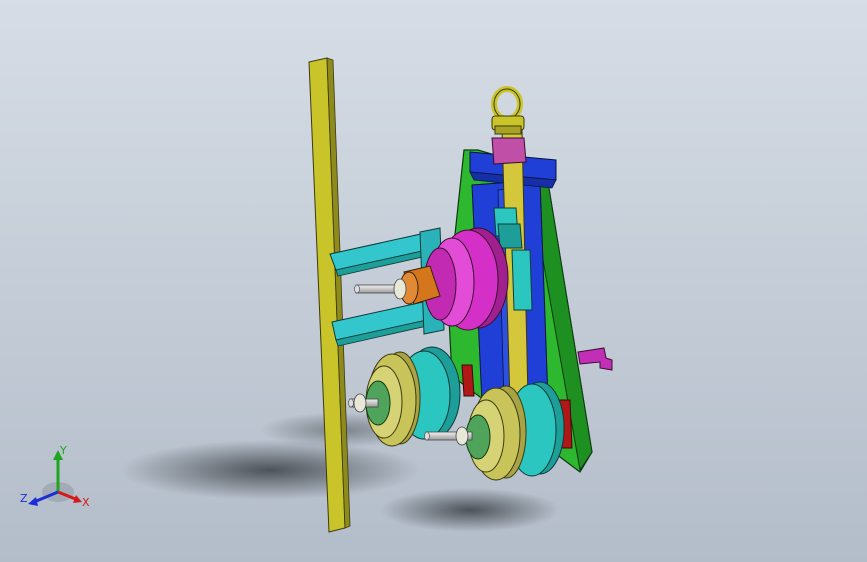 The height and width of the screenshot is (562, 867). Describe the element at coordinates (86, 502) in the screenshot. I see `x-axis-label: X` at that location.